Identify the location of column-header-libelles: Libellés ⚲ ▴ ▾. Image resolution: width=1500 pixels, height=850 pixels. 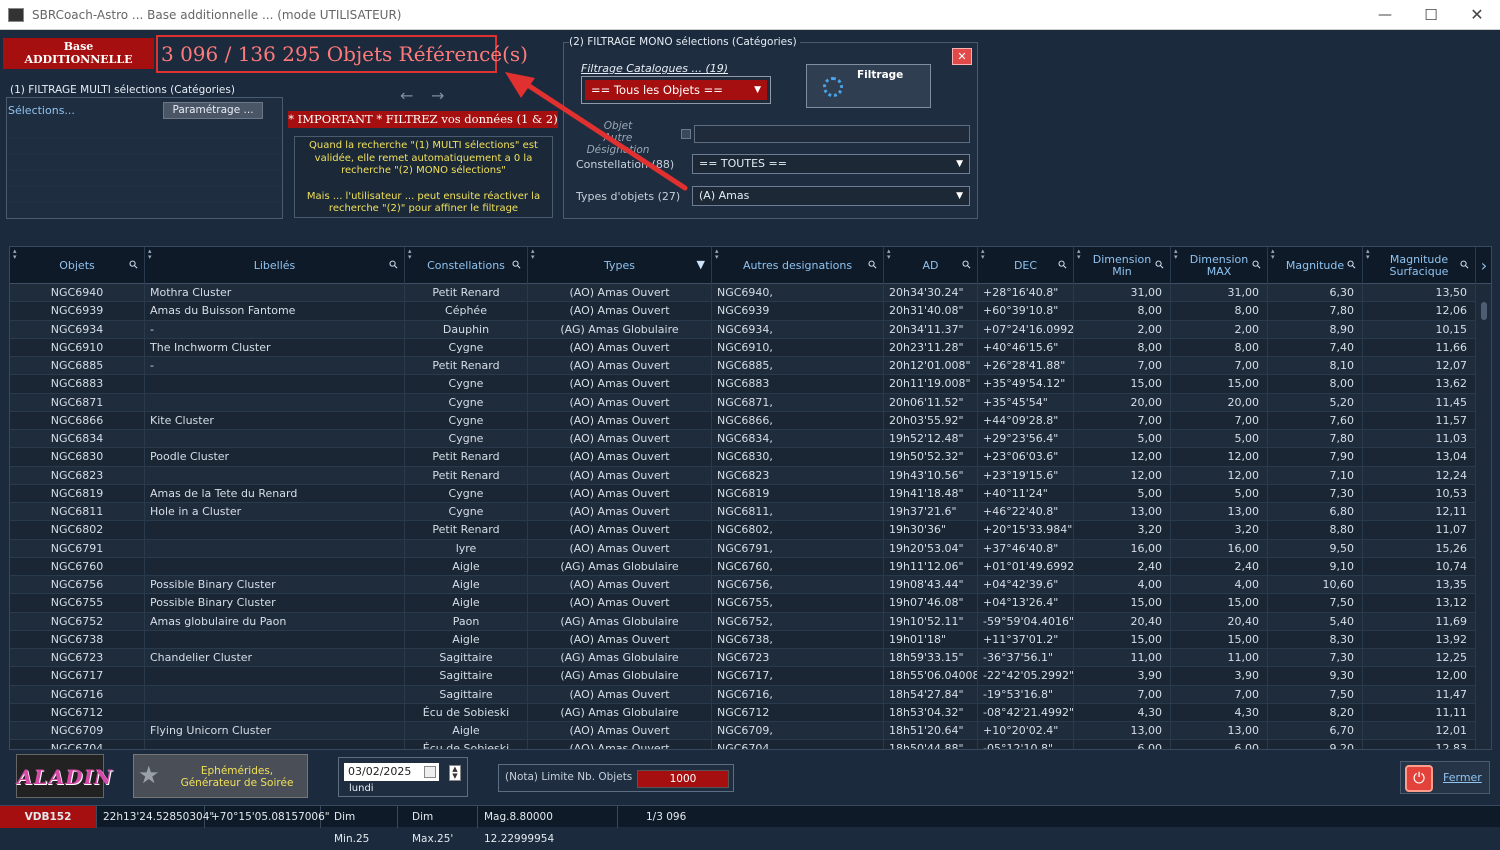
(275, 265).